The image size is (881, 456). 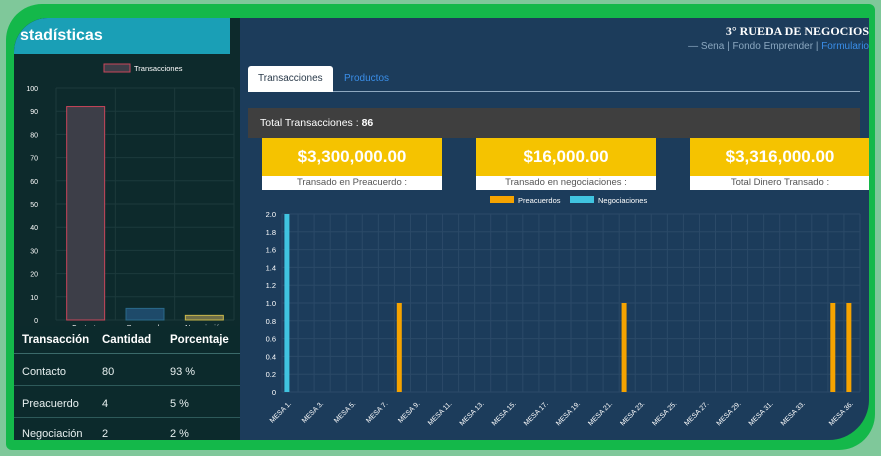 I want to click on x-tick-label: MESA 19., so click(x=568, y=413).